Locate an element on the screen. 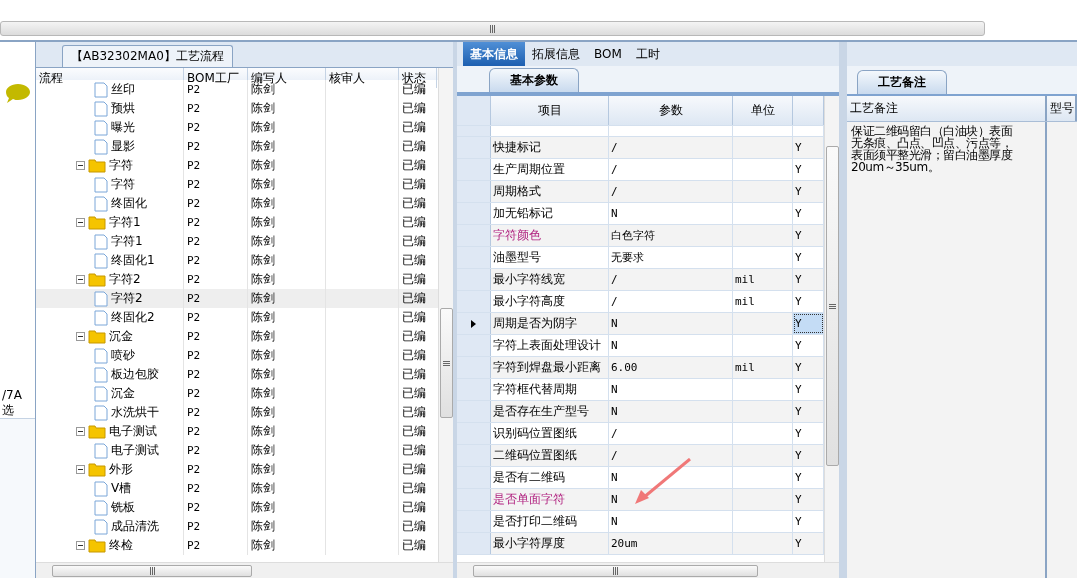  table-row: 加无铅标记 N Y is located at coordinates (640, 214).